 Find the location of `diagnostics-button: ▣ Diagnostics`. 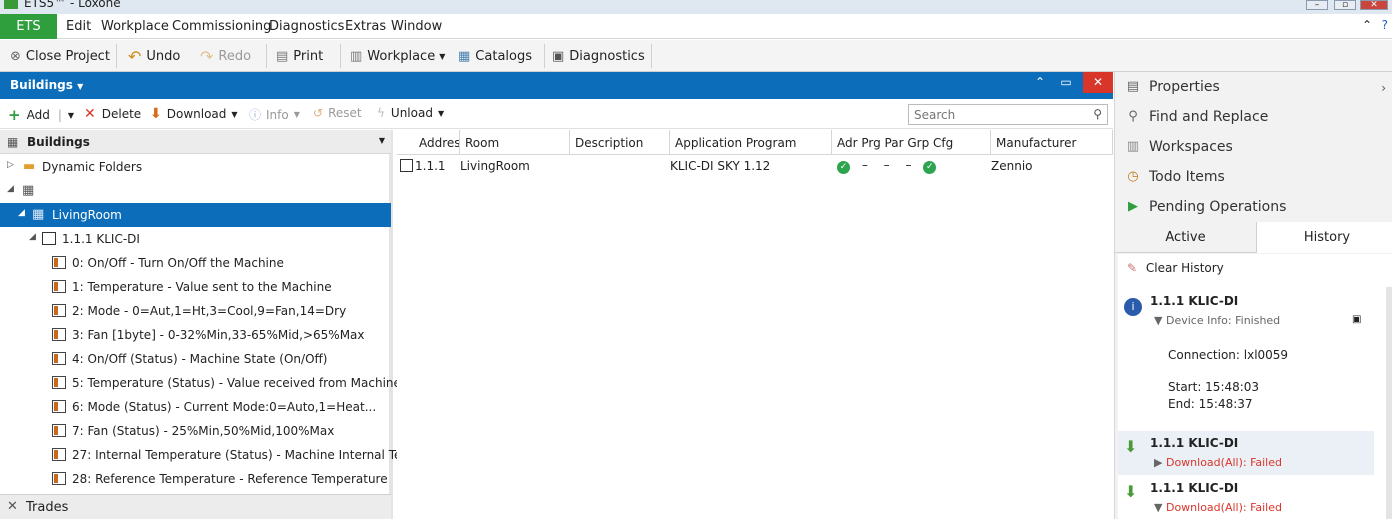

diagnostics-button: ▣ Diagnostics is located at coordinates (598, 56).